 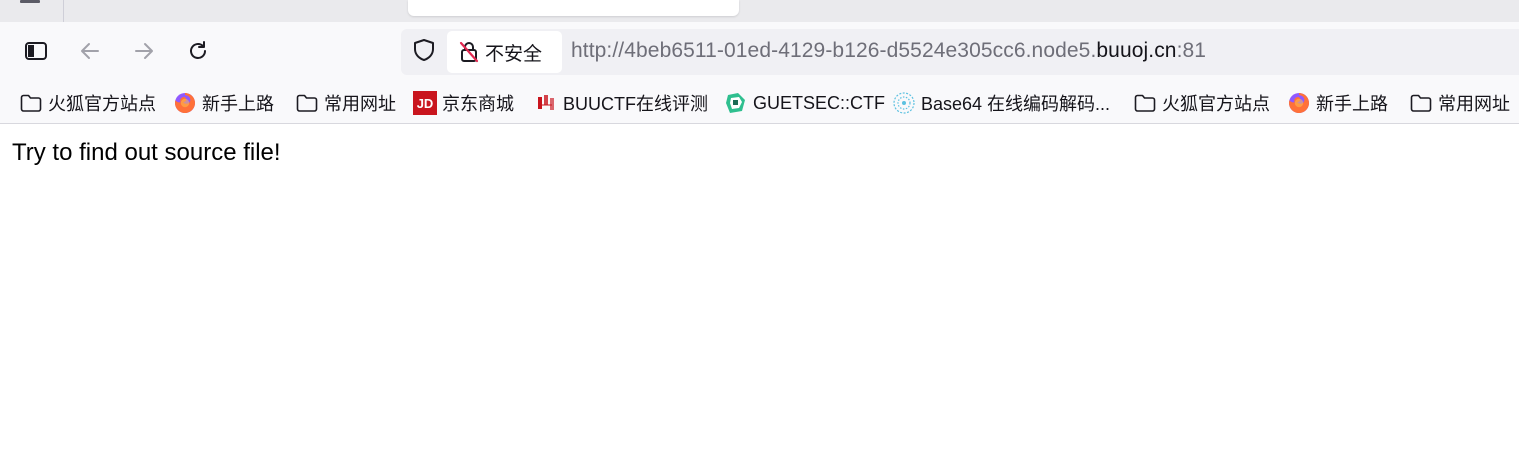 What do you see at coordinates (635, 104) in the screenshot?
I see `bookmark-label: BUUCTF在线评测` at bounding box center [635, 104].